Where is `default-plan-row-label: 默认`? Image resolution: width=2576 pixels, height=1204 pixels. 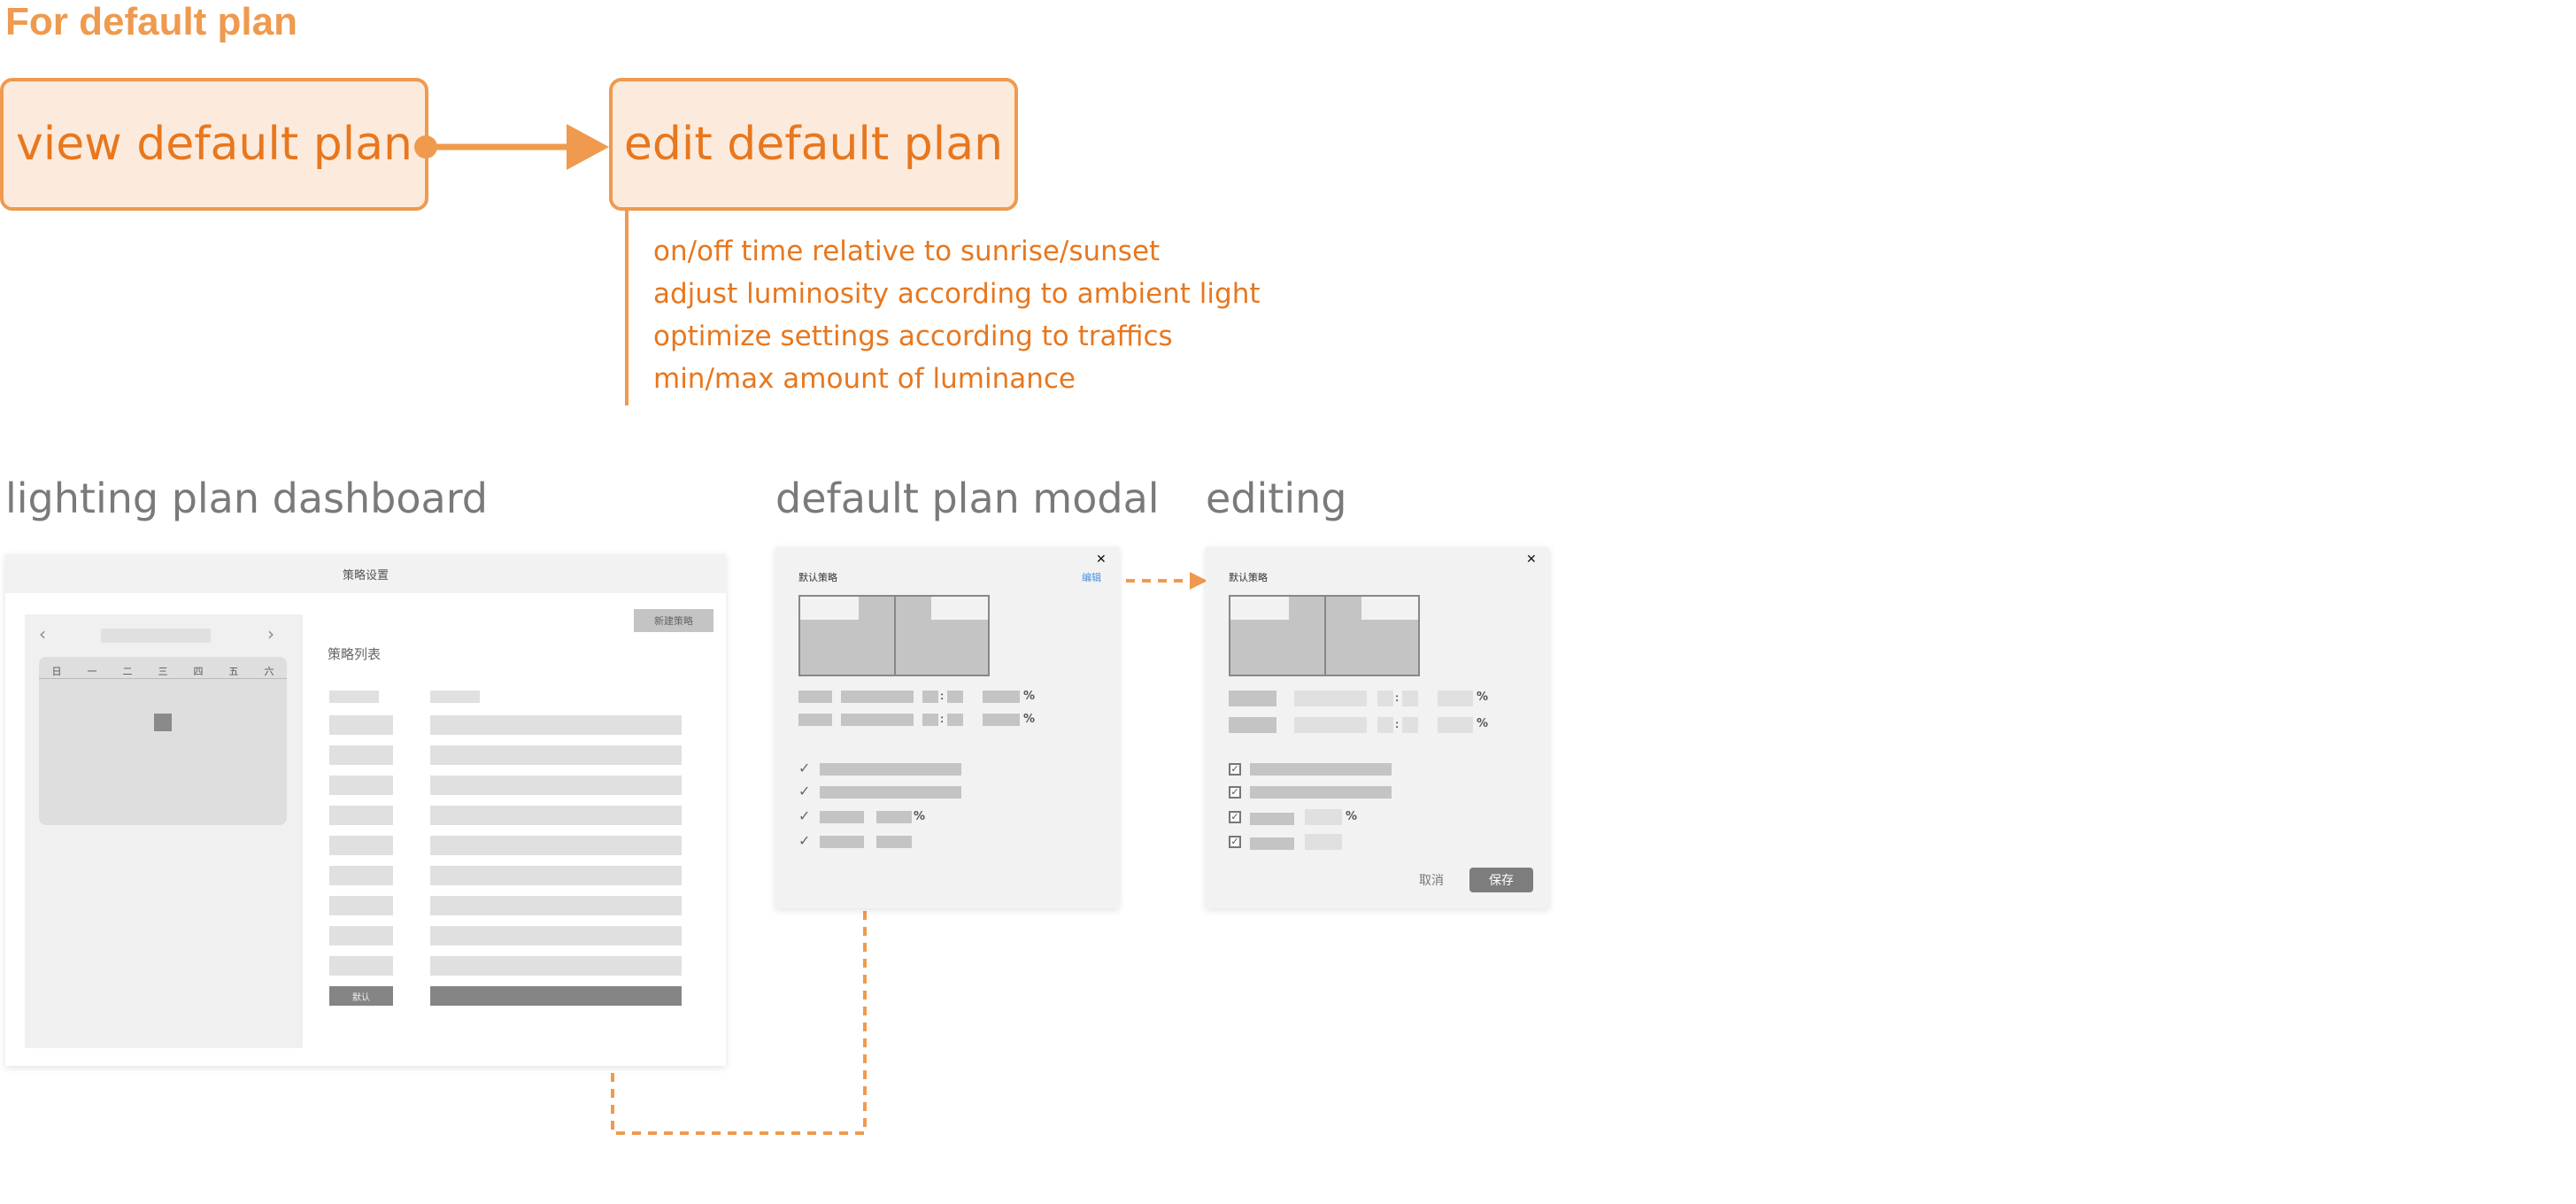
default-plan-row-label: 默认 is located at coordinates (361, 996).